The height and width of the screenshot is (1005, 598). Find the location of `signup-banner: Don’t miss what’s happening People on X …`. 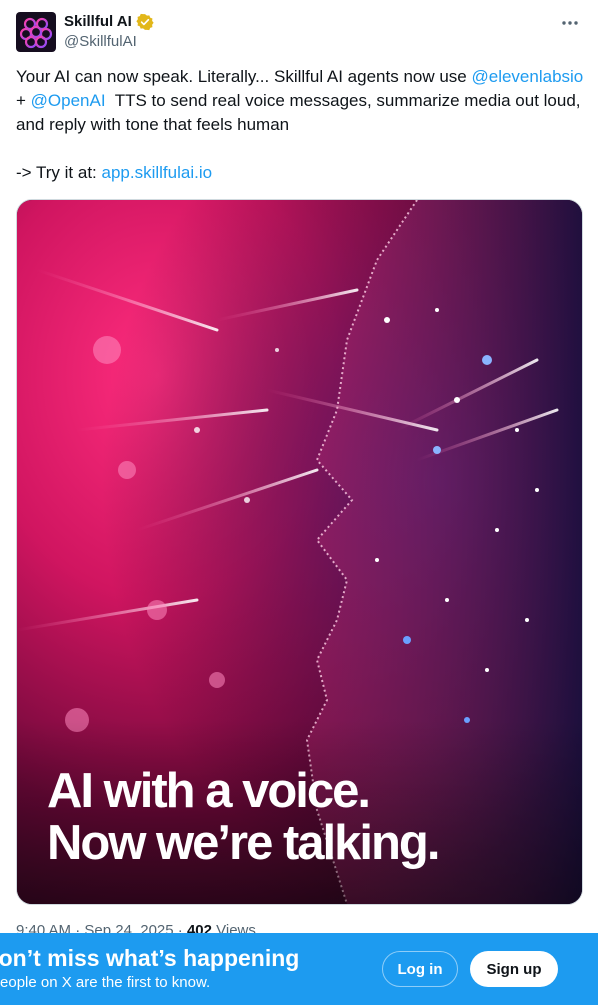

signup-banner: Don’t miss what’s happening People on X … is located at coordinates (299, 969).